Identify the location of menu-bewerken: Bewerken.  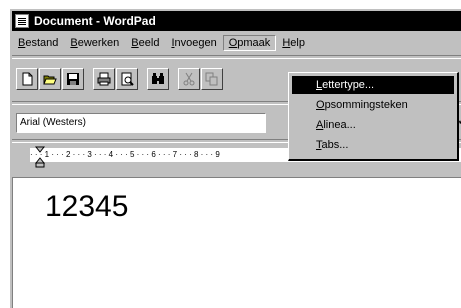
(94, 43).